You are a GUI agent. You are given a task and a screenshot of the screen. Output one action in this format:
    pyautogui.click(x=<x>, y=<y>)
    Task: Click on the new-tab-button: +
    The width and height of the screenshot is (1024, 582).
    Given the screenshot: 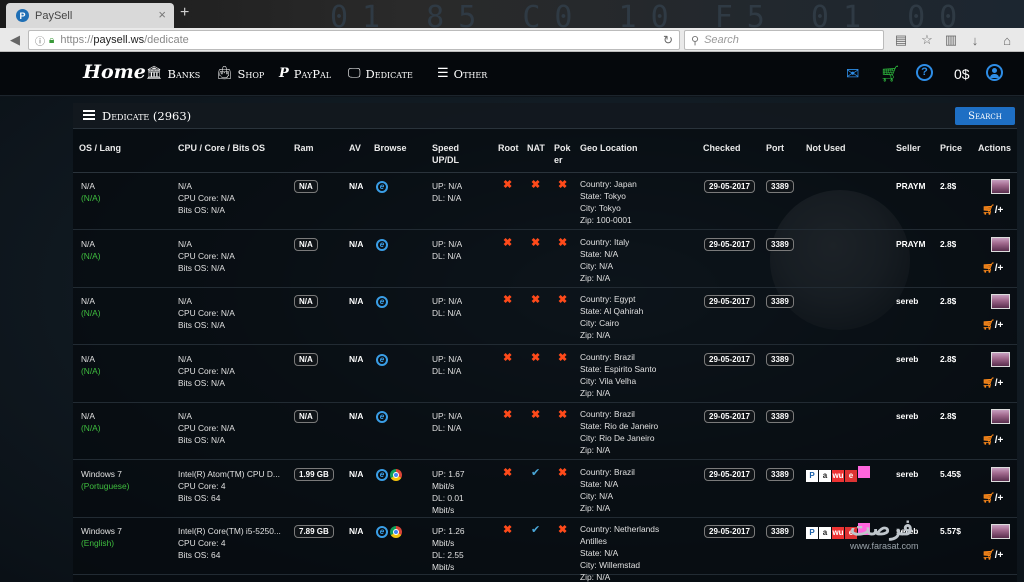 What is the action you would take?
    pyautogui.click(x=184, y=13)
    